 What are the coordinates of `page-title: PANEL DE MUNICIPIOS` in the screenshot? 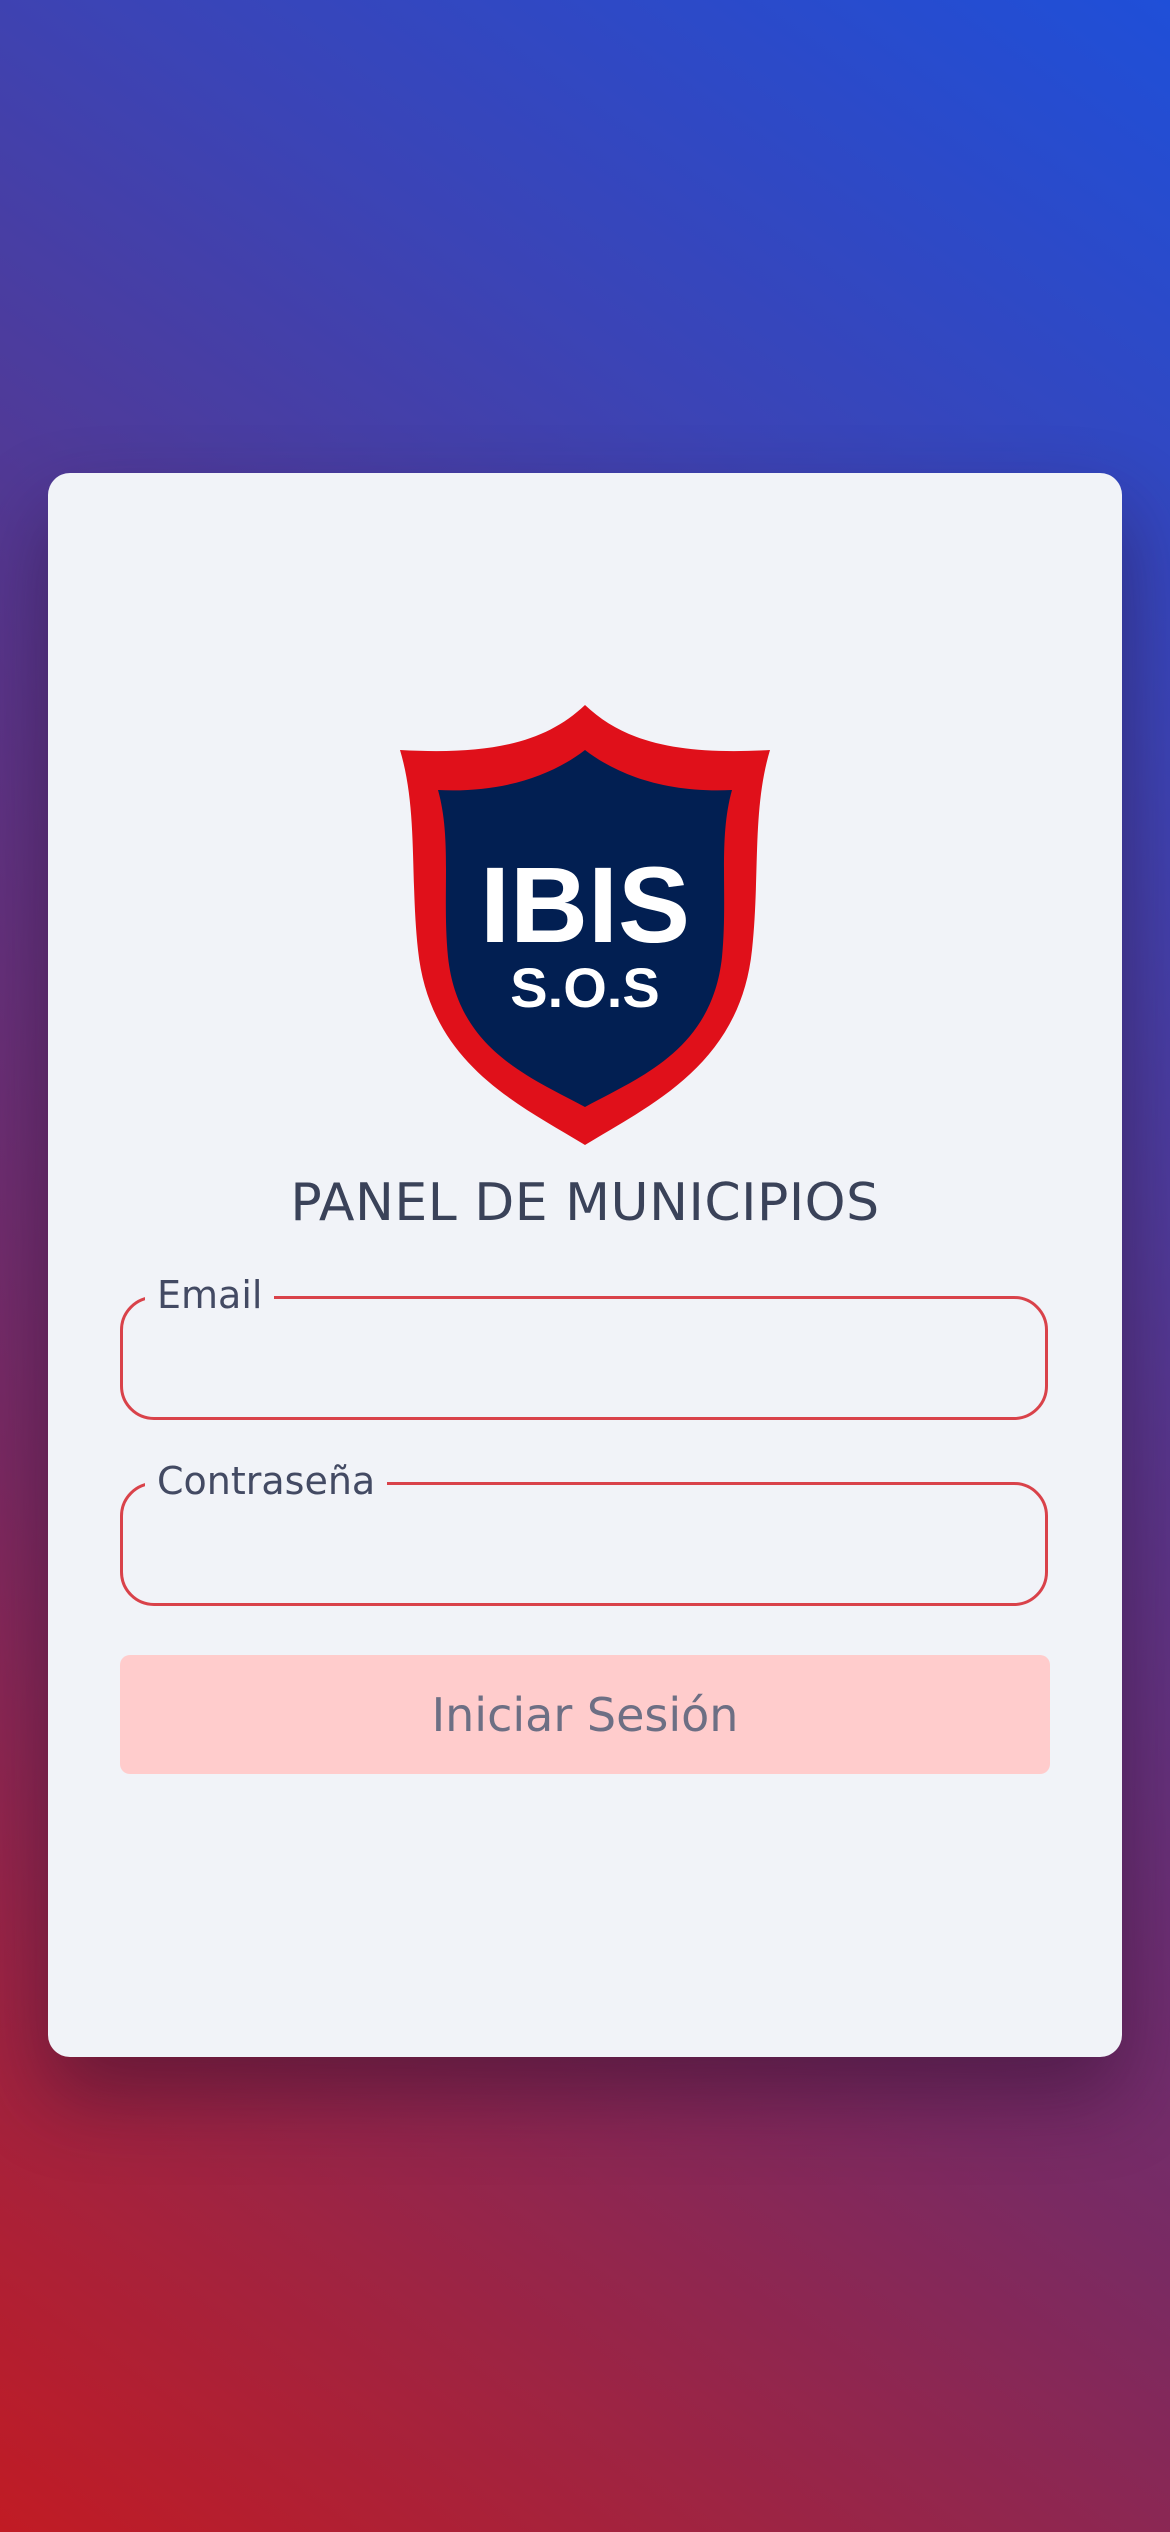 It's located at (585, 1203).